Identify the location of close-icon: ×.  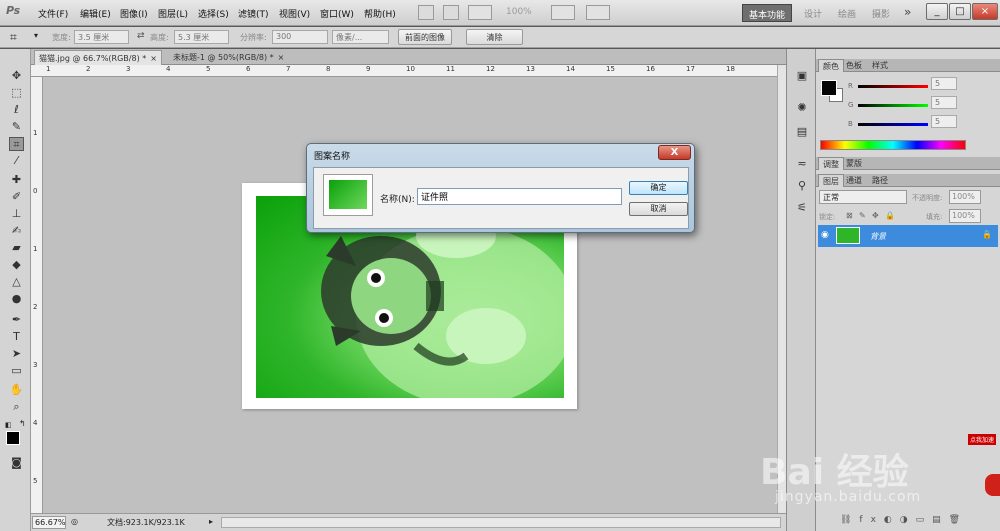
(985, 11).